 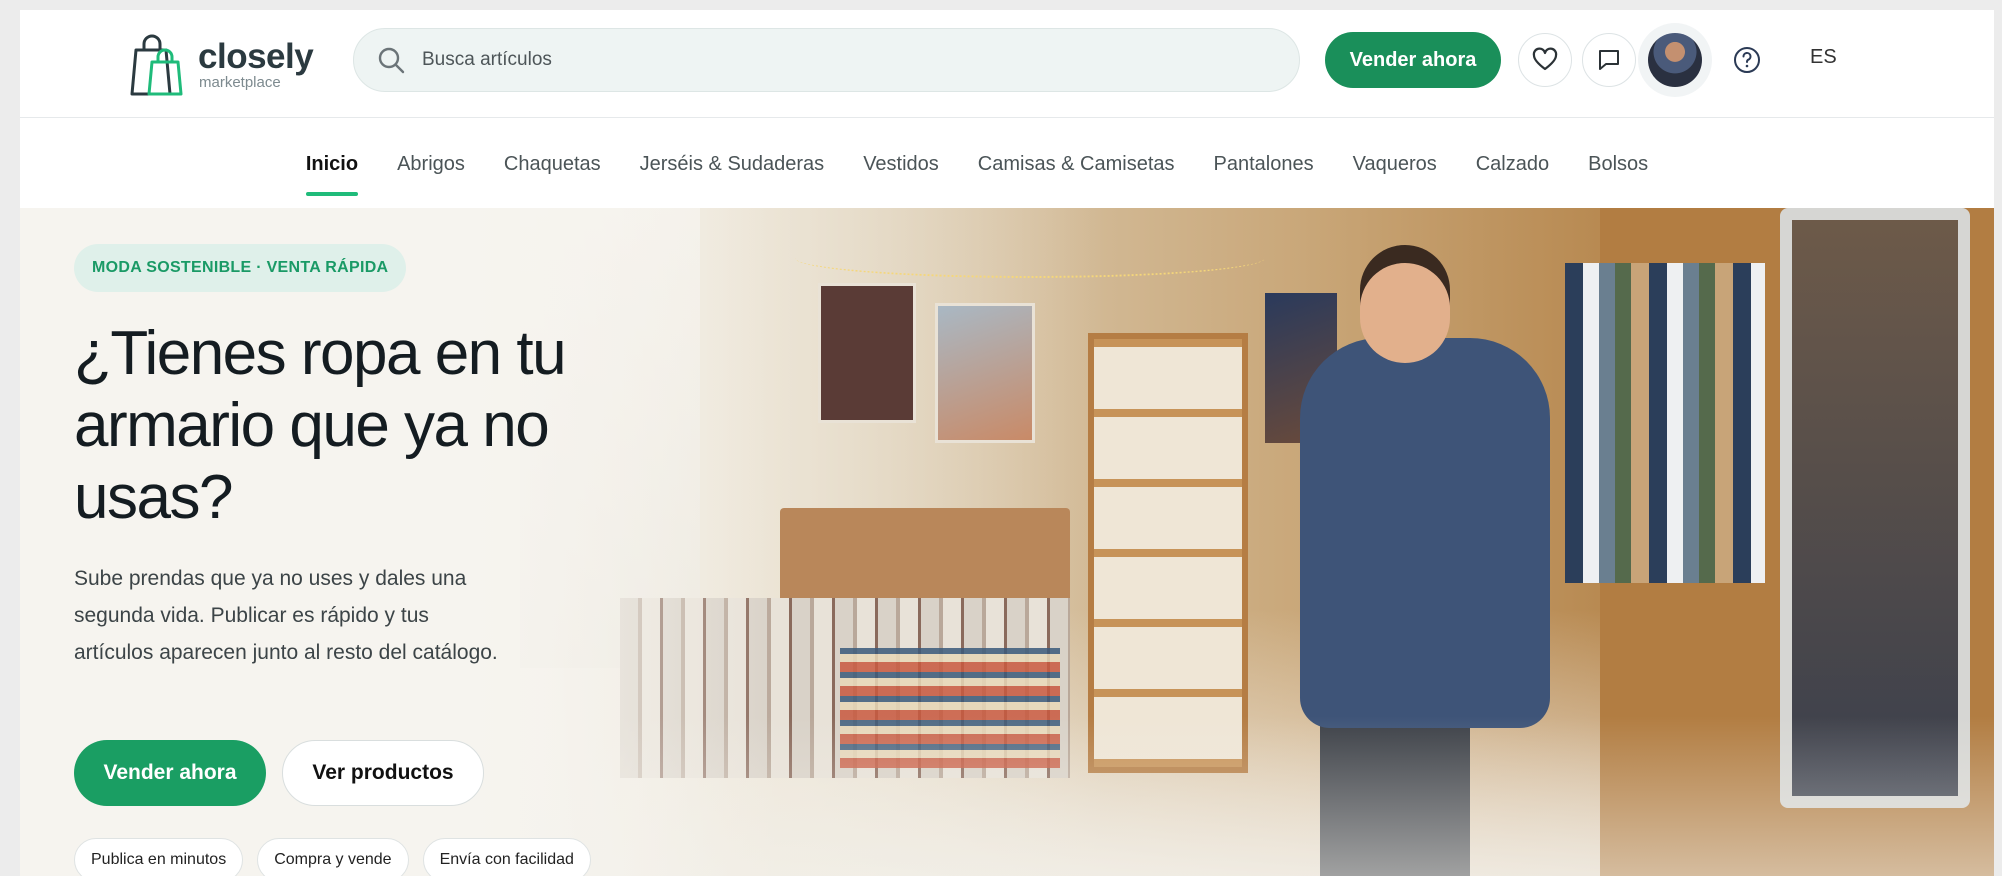 I want to click on heart-icon, so click(x=1545, y=59).